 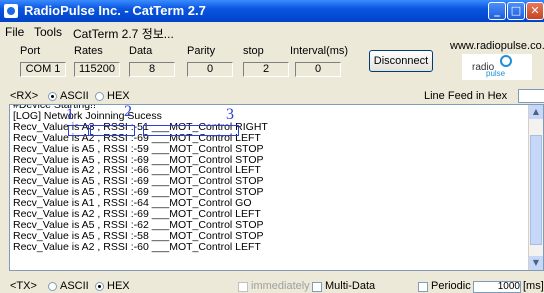 I want to click on scroll-thumb, so click(x=536, y=190).